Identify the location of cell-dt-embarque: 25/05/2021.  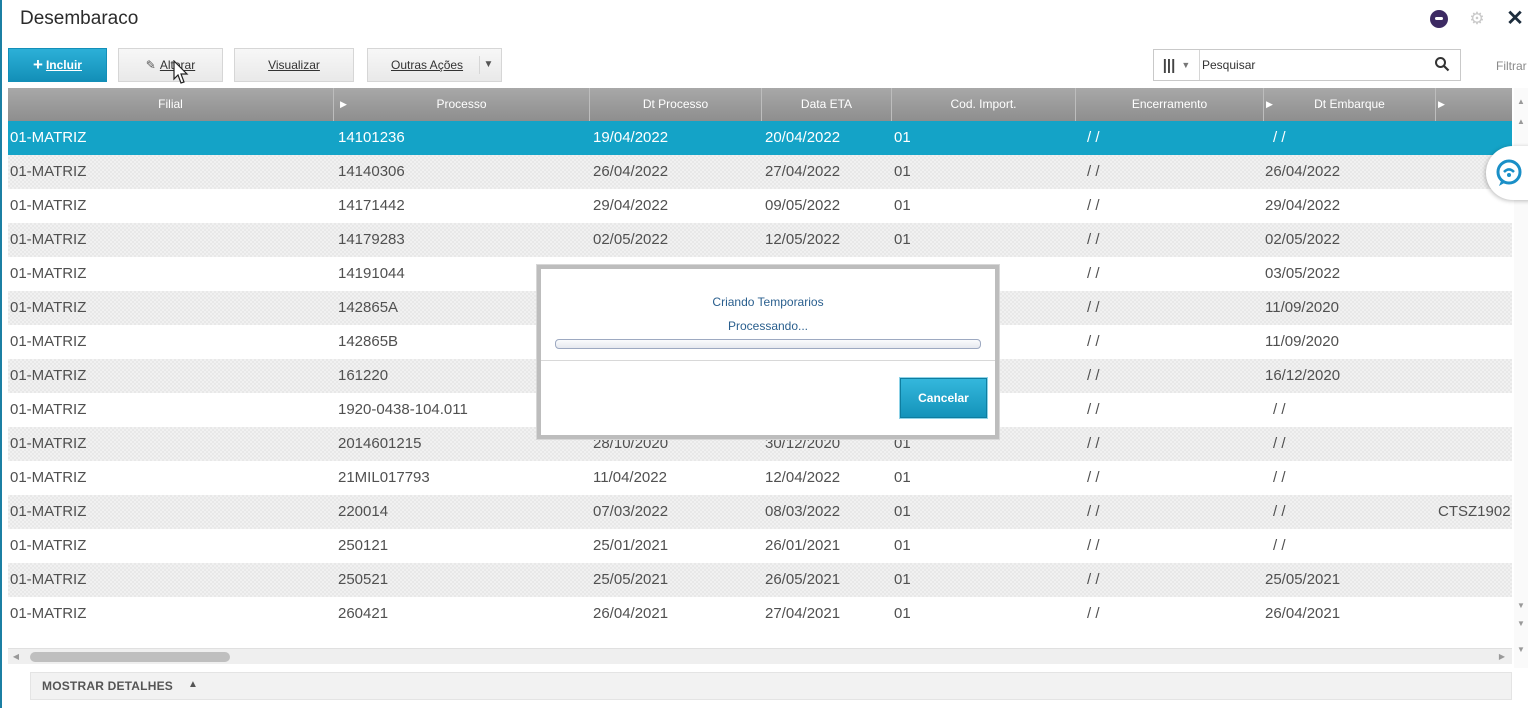
(1303, 579).